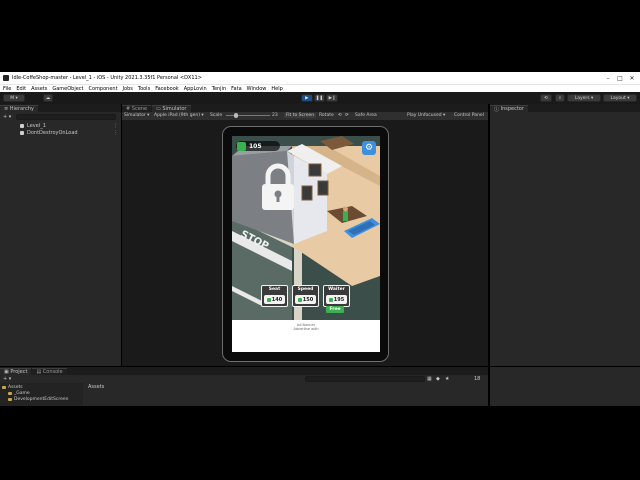 Image resolution: width=640 pixels, height=480 pixels. Describe the element at coordinates (103, 89) in the screenshot. I see `menu-component: Component` at that location.